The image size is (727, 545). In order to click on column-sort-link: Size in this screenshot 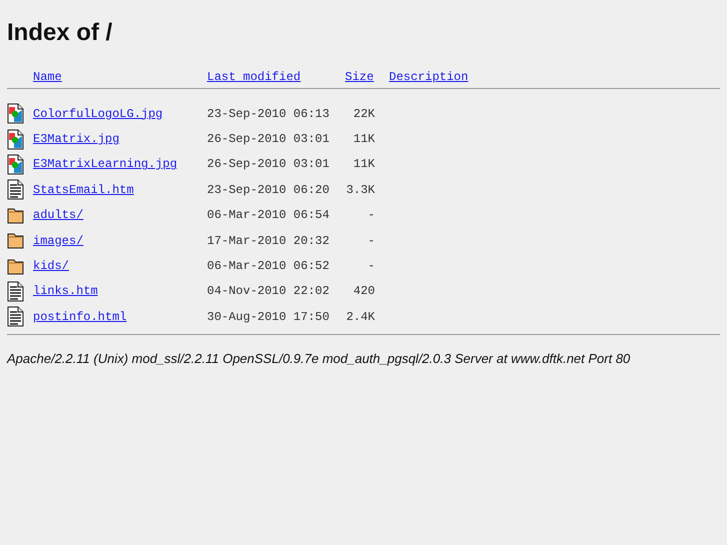, I will do `click(359, 77)`.